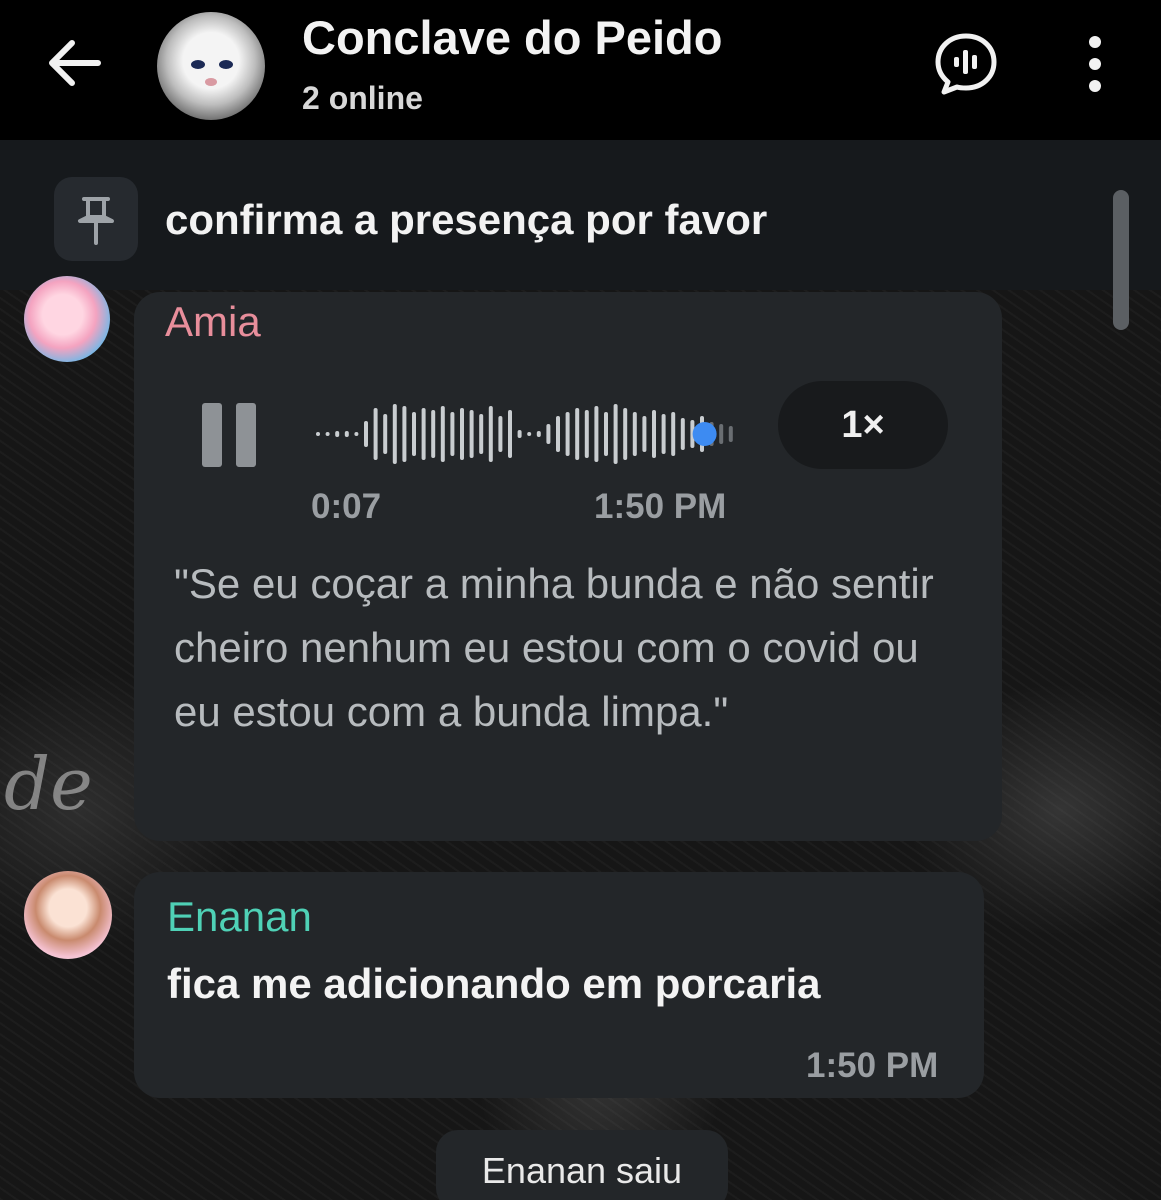 The height and width of the screenshot is (1200, 1161). I want to click on more-vertical-icon, so click(1095, 64).